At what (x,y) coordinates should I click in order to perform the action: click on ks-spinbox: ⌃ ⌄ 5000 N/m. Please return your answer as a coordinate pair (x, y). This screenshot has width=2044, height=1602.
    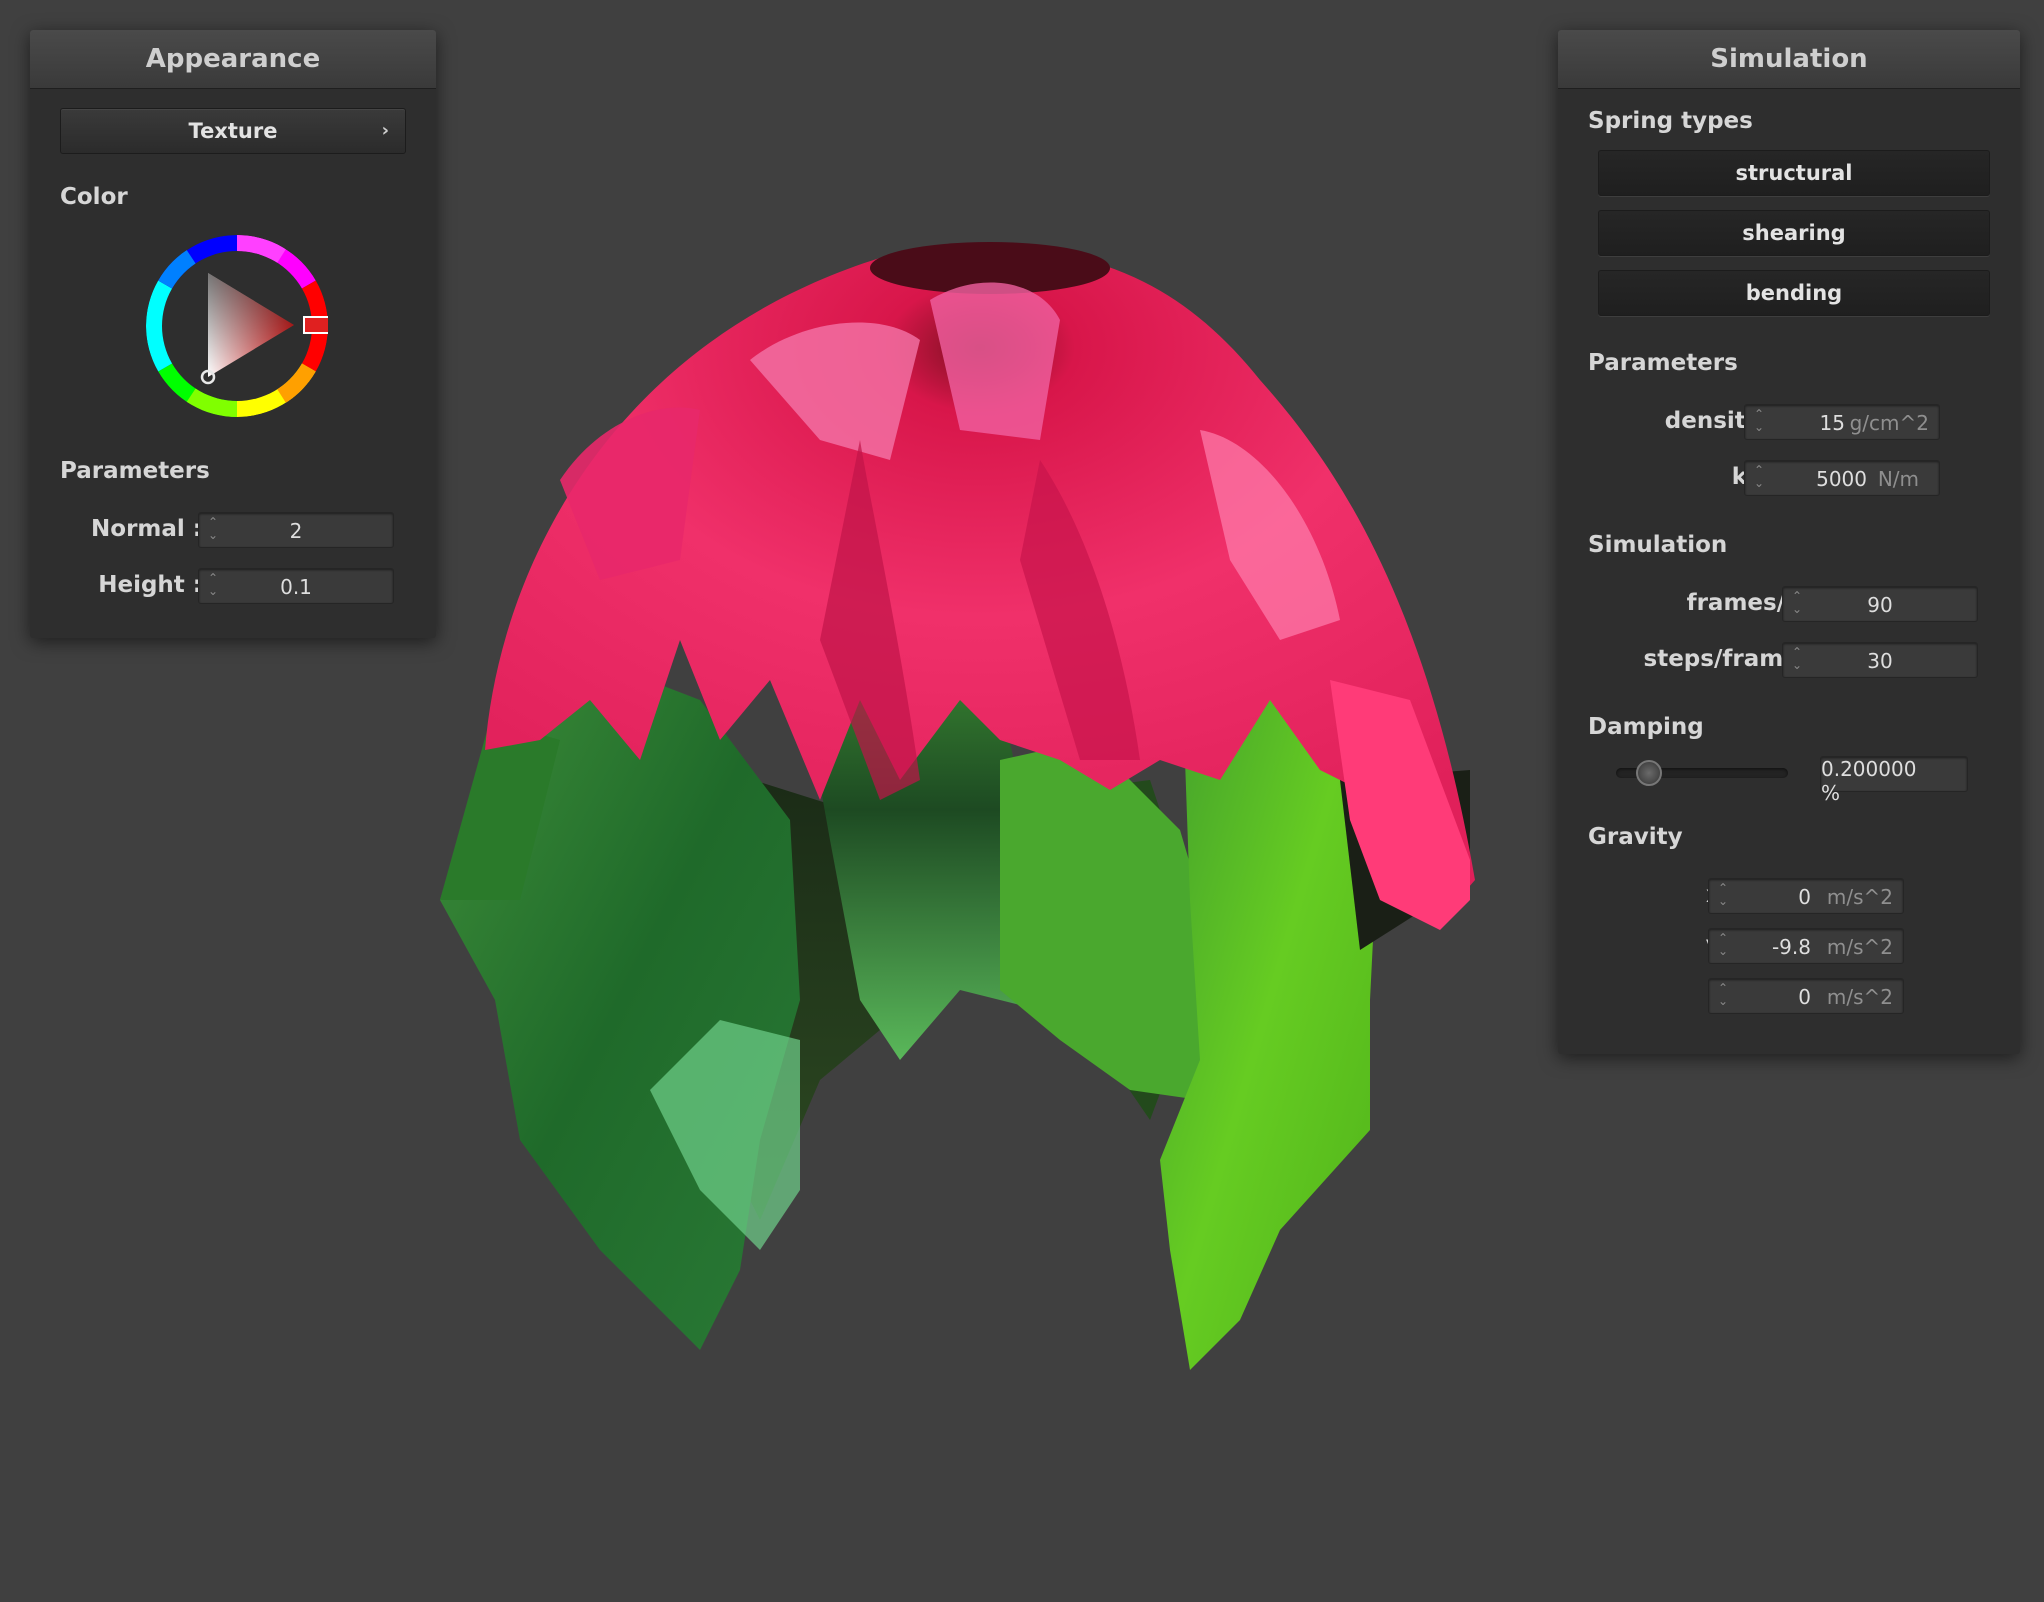
    Looking at the image, I should click on (1842, 478).